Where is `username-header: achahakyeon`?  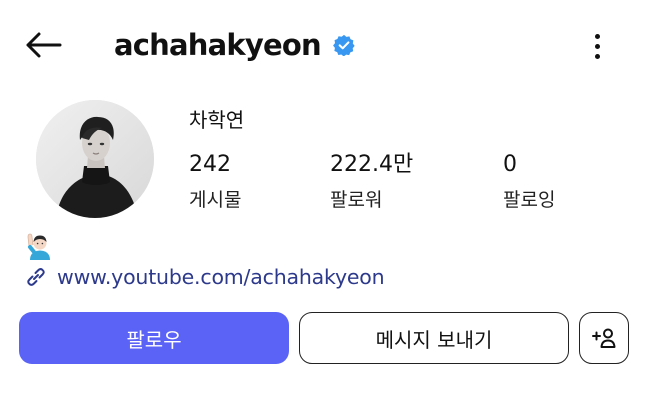
username-header: achahakyeon is located at coordinates (234, 45).